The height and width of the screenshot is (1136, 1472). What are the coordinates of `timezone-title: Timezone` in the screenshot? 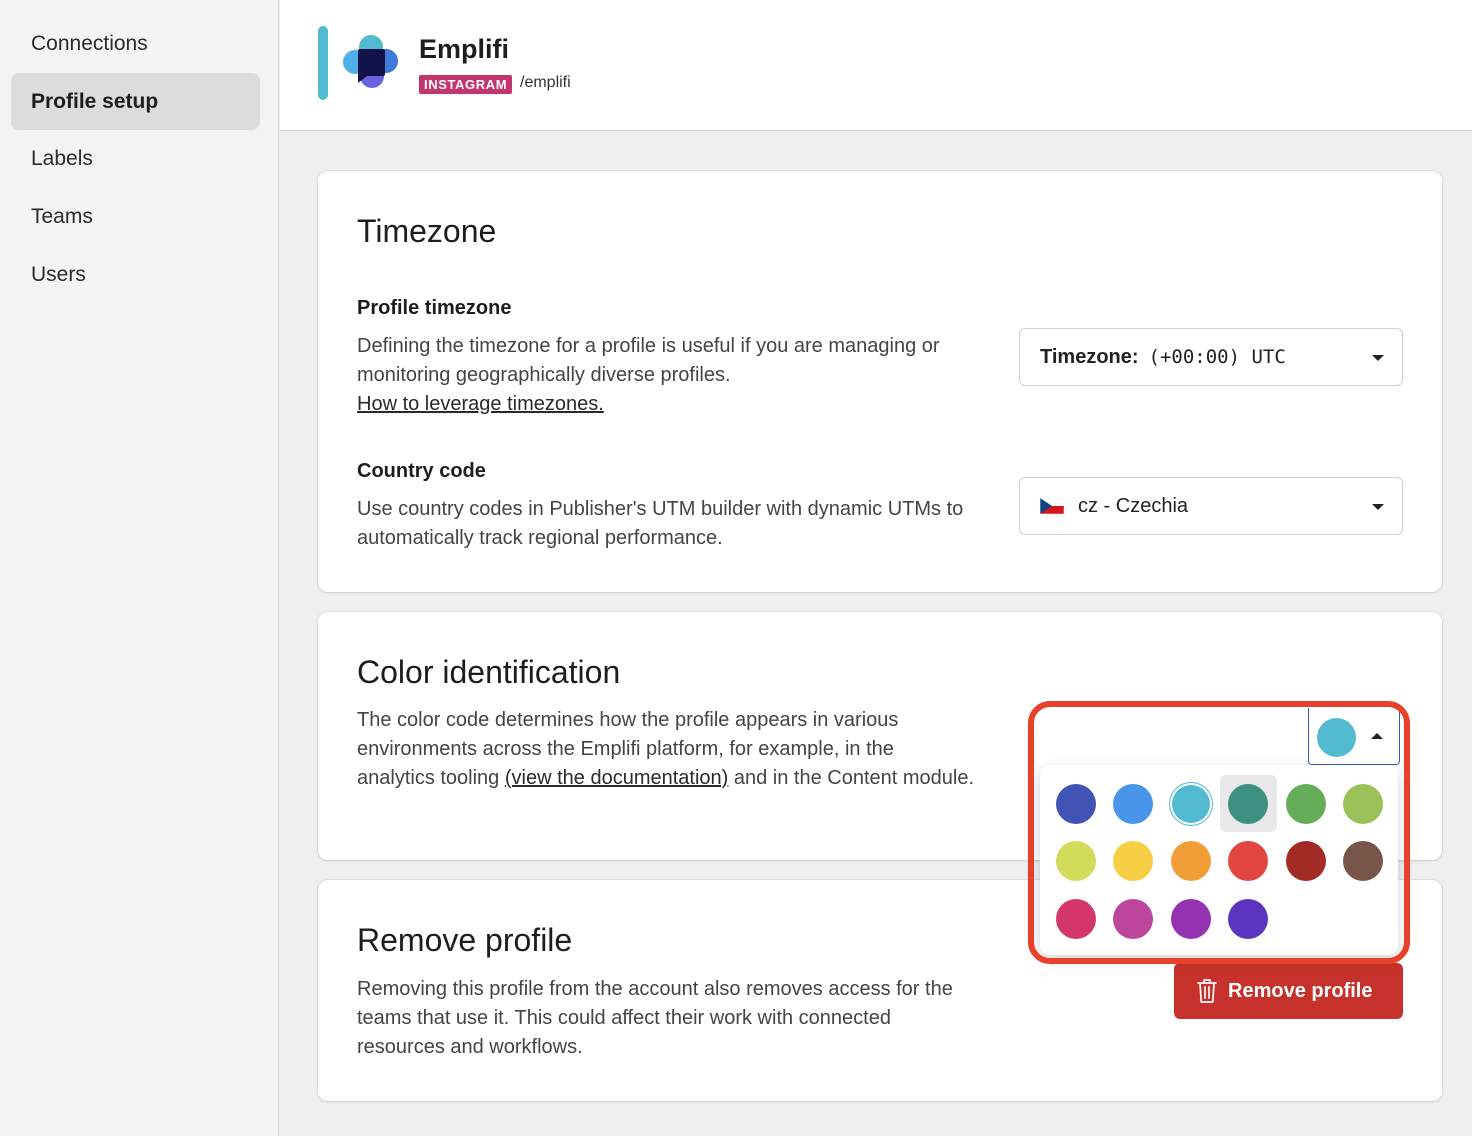 It's located at (427, 231).